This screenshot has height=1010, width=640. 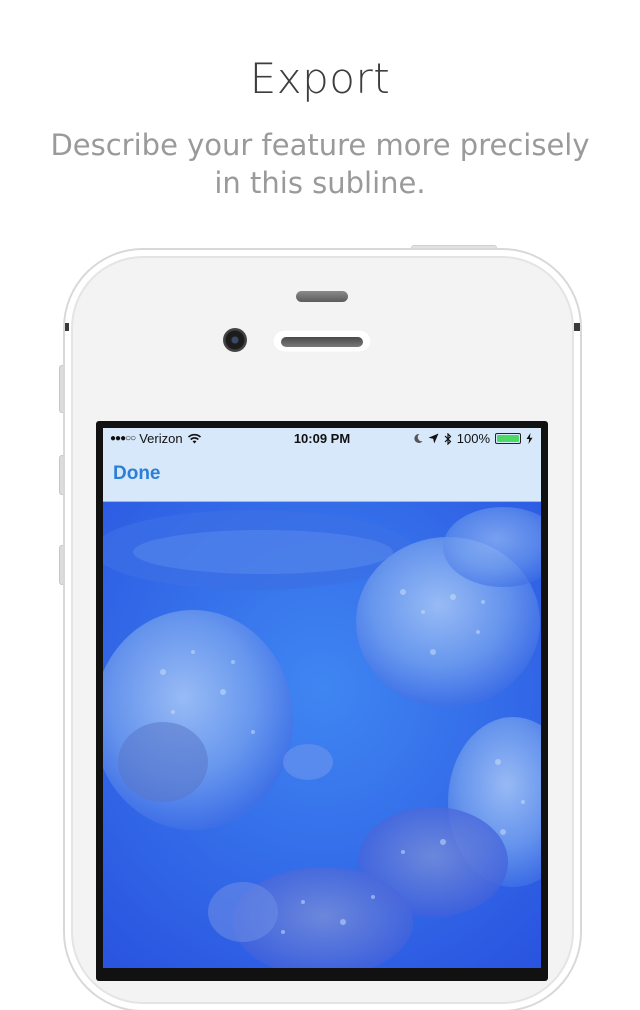 I want to click on done-button: Done, so click(x=137, y=474).